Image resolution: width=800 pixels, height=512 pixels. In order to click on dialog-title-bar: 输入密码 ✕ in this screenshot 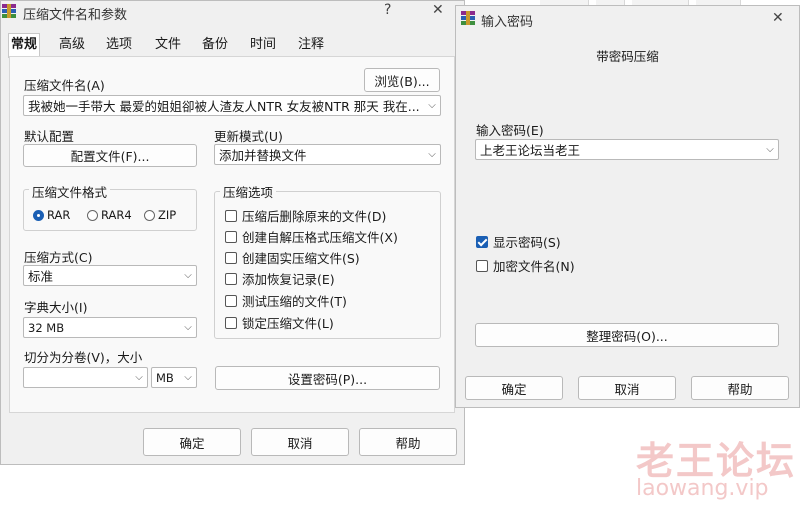, I will do `click(627, 18)`.